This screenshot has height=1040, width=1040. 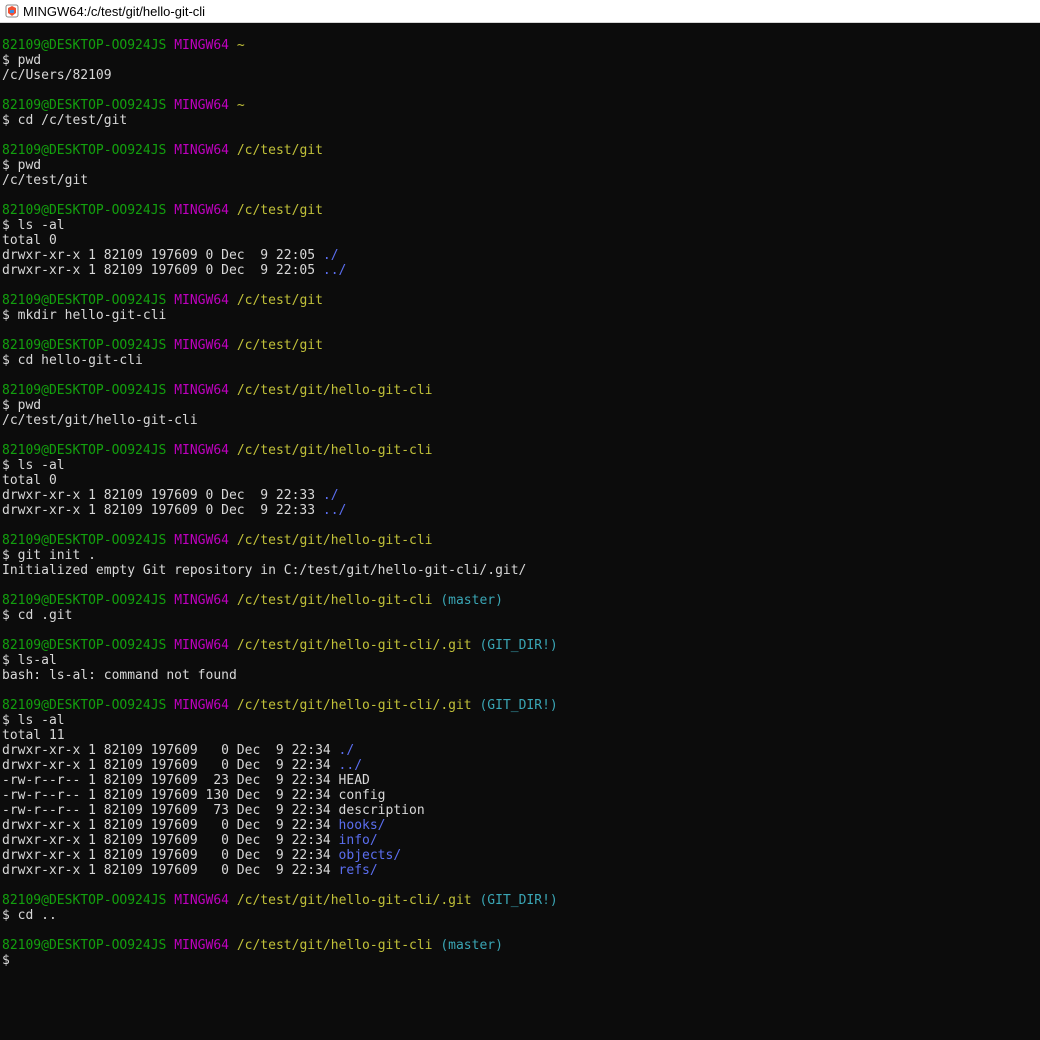 I want to click on dir-entry: refs/, so click(x=358, y=870).